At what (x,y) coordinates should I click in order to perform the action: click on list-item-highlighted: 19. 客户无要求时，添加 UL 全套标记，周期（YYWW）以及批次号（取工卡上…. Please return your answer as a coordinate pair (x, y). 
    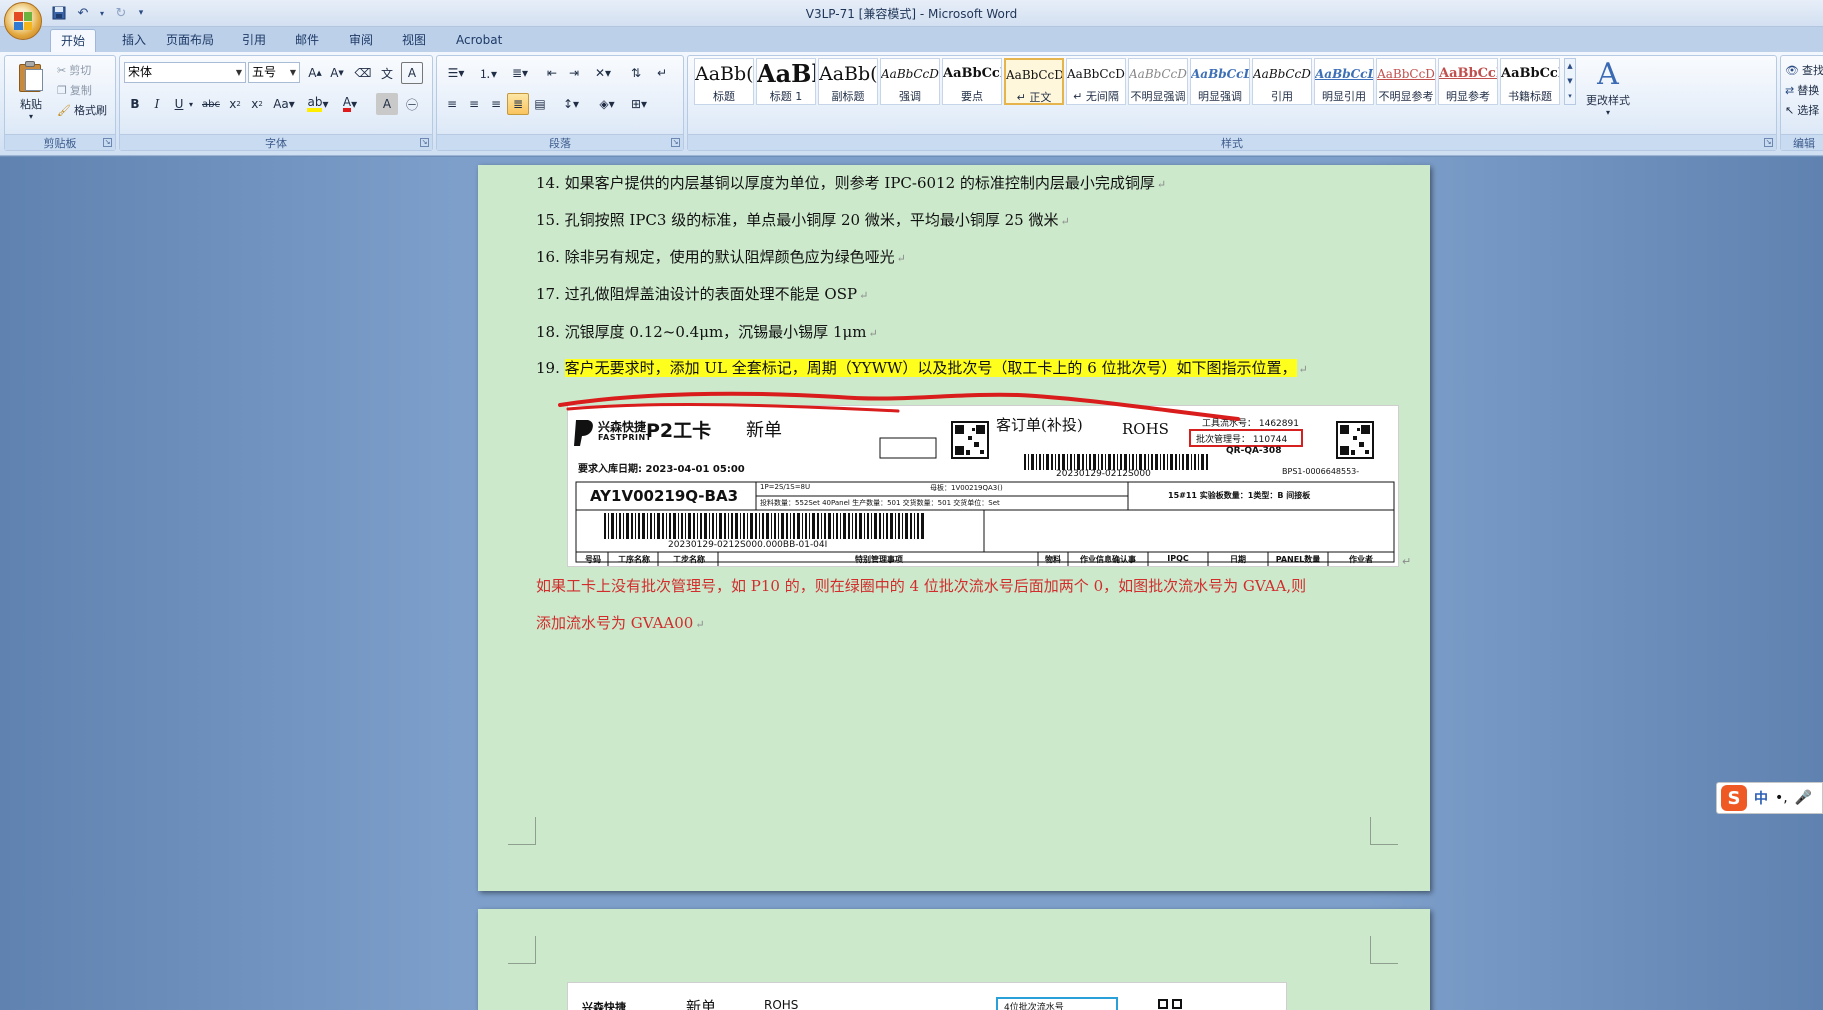
    Looking at the image, I should click on (922, 367).